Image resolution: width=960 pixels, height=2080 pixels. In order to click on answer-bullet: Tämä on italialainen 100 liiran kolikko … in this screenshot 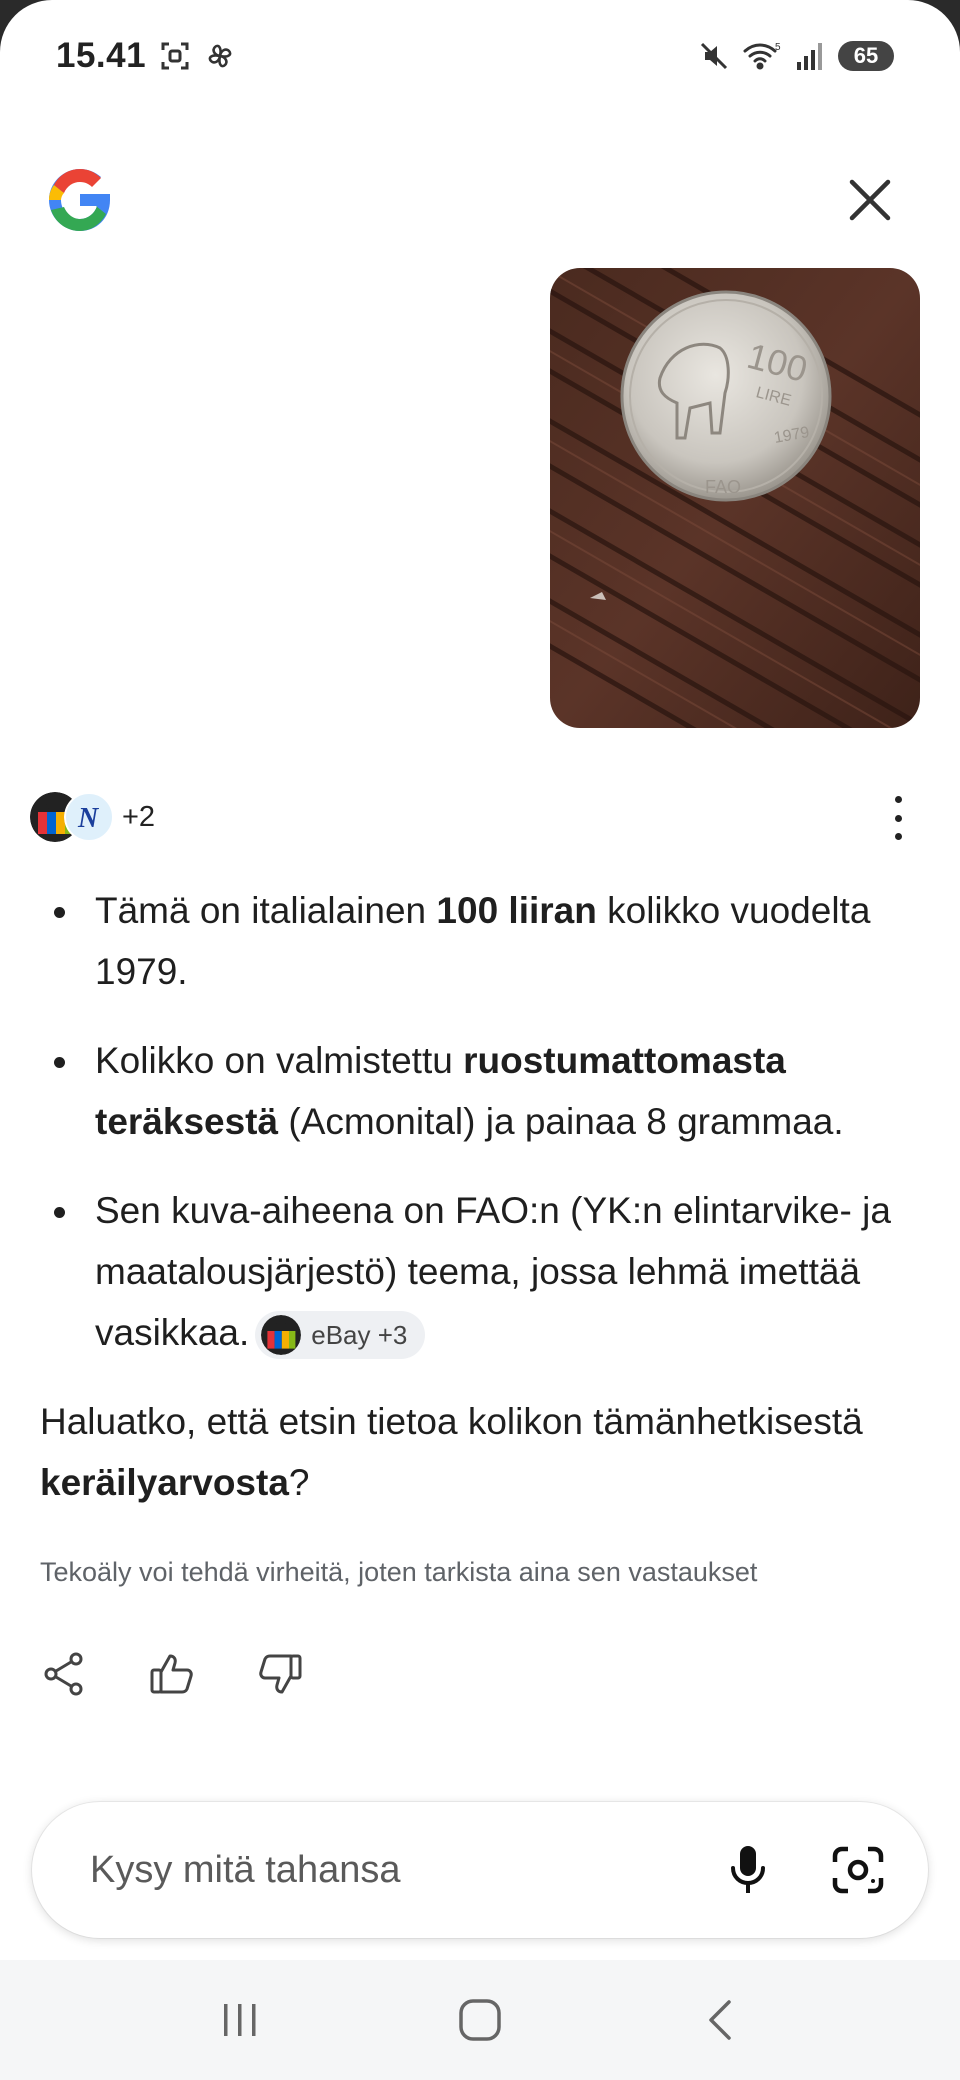, I will do `click(480, 941)`.